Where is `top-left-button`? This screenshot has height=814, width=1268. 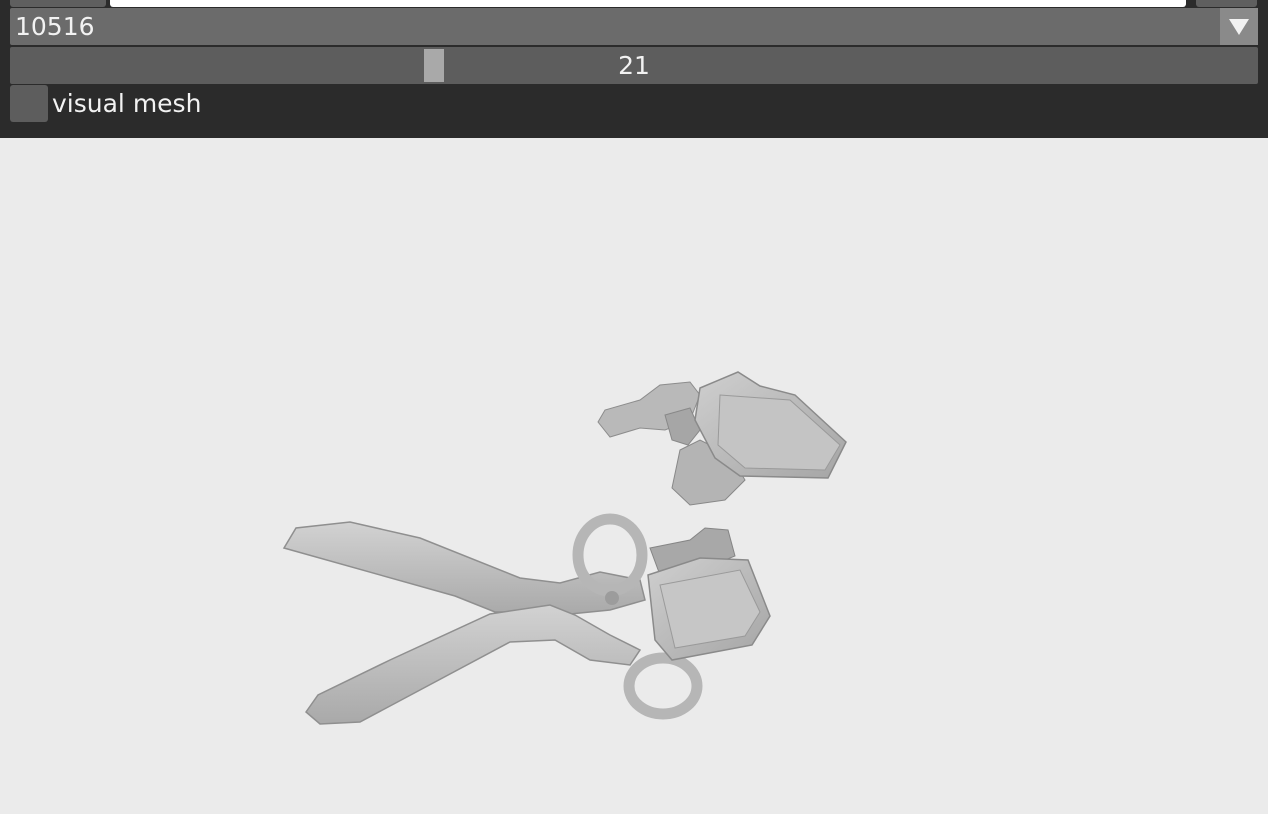 top-left-button is located at coordinates (58, 3).